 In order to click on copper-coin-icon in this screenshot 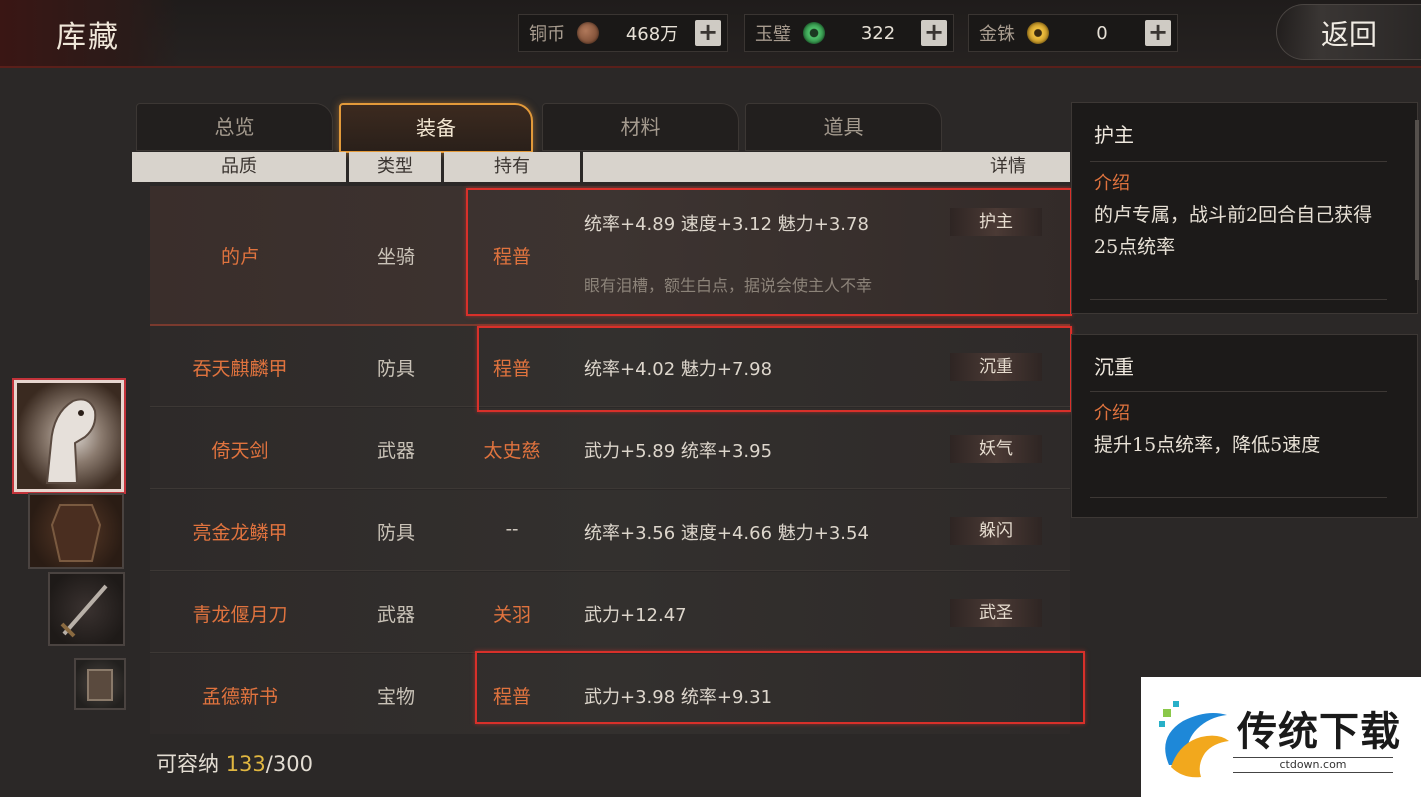, I will do `click(588, 33)`.